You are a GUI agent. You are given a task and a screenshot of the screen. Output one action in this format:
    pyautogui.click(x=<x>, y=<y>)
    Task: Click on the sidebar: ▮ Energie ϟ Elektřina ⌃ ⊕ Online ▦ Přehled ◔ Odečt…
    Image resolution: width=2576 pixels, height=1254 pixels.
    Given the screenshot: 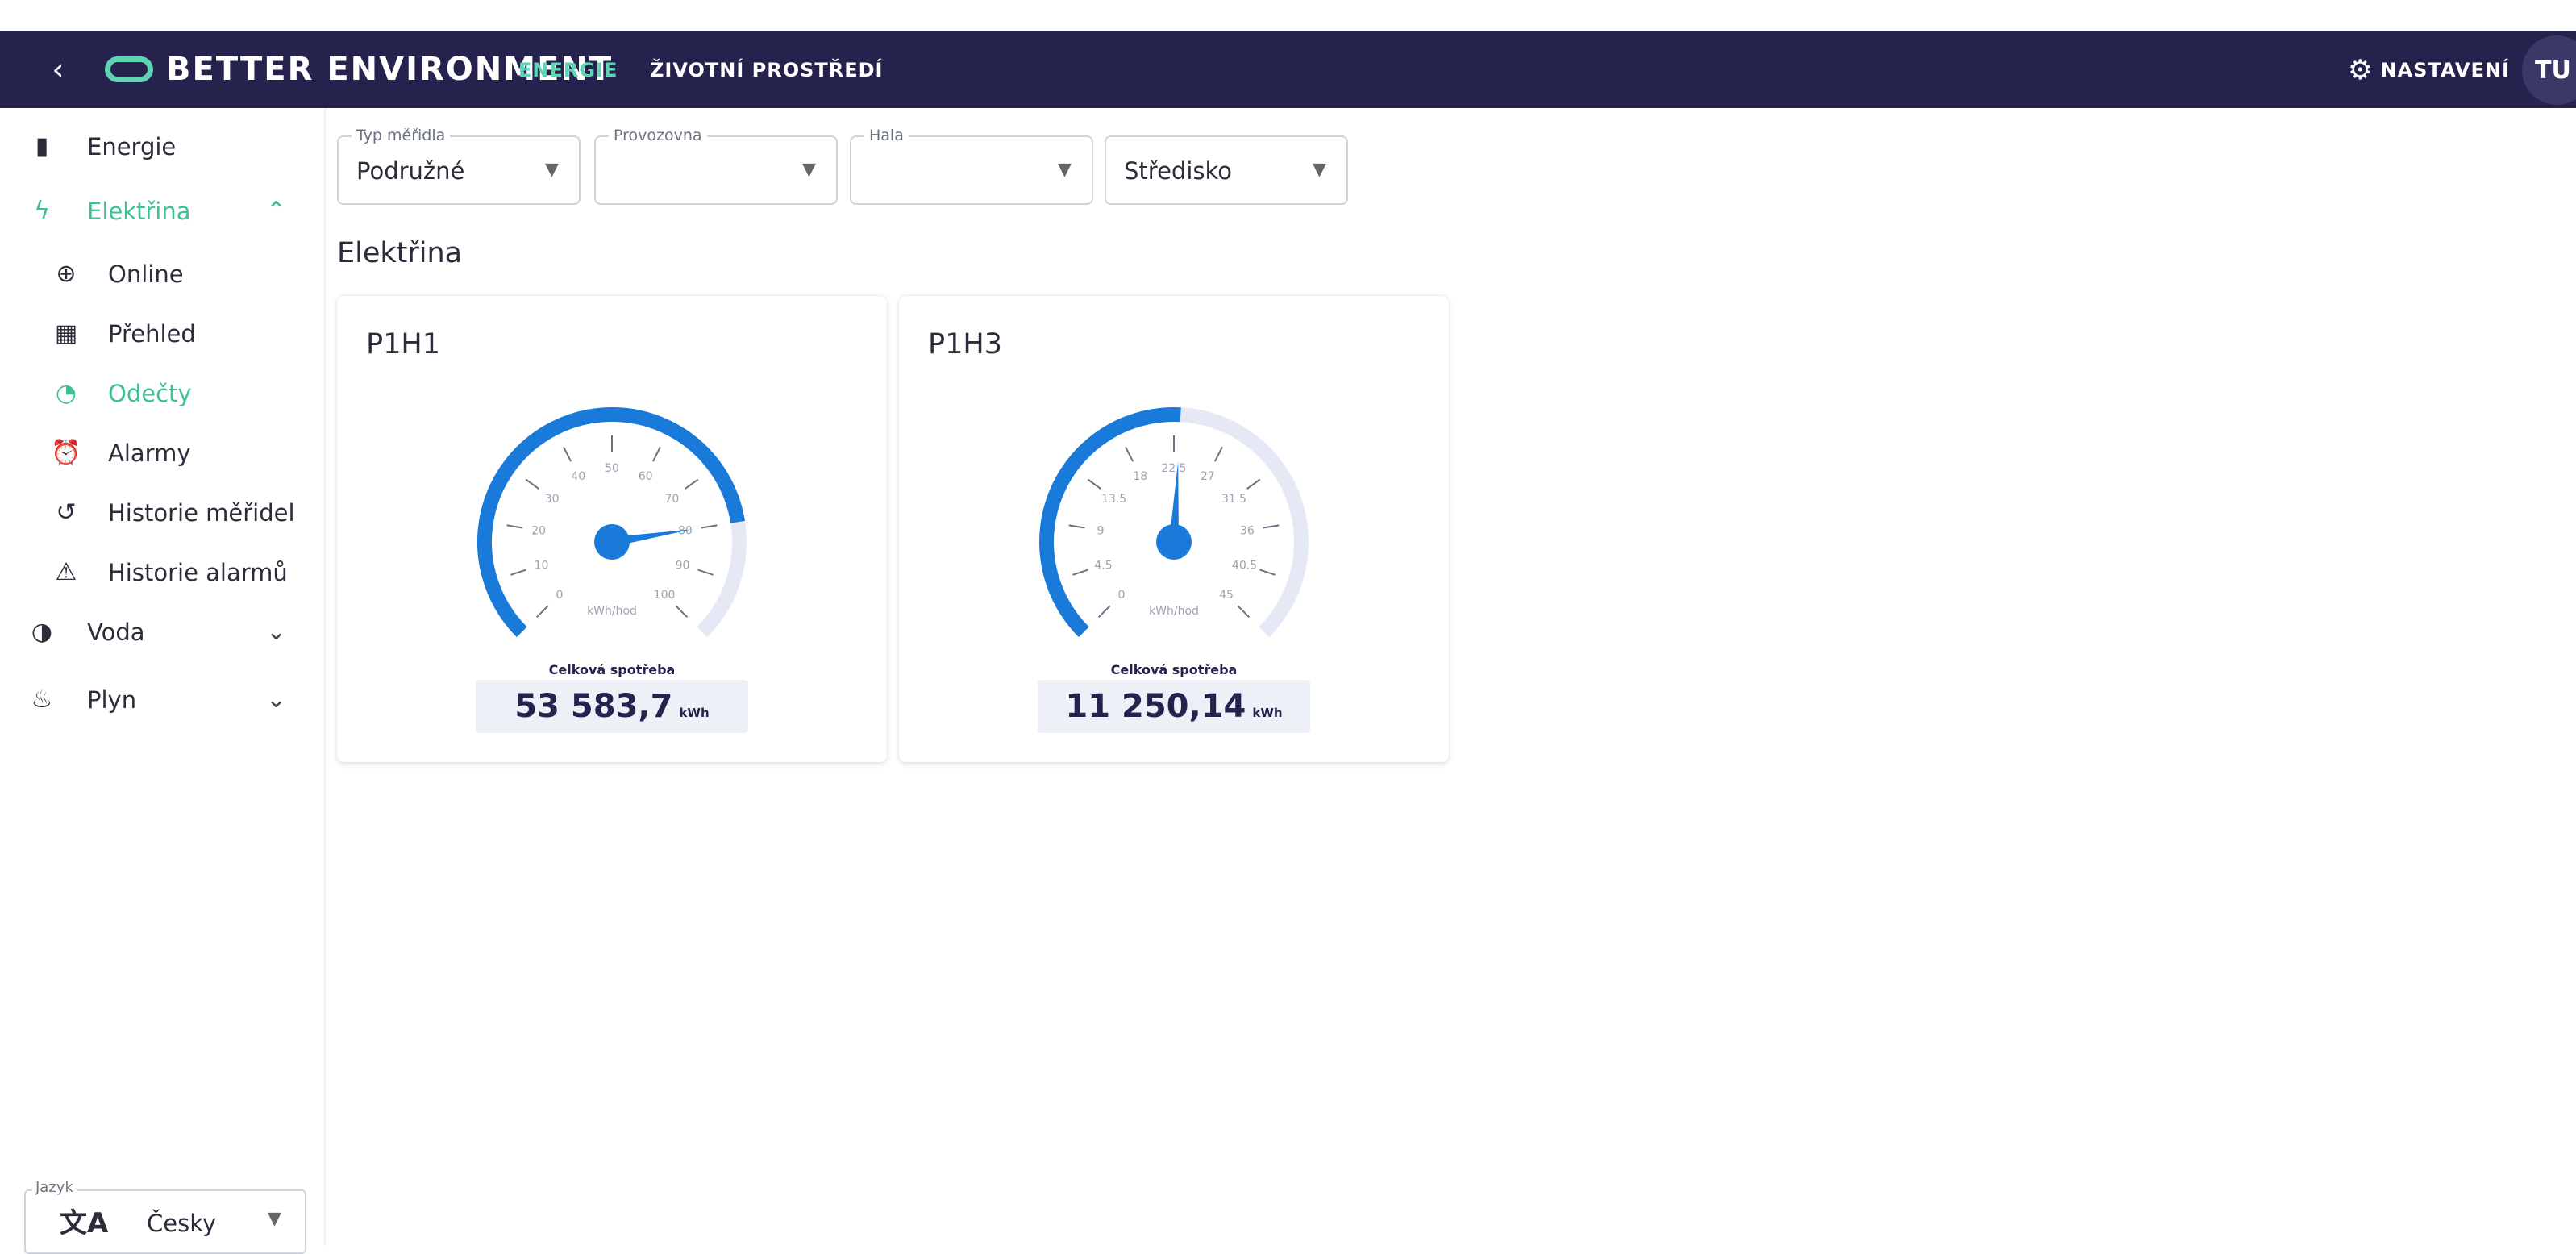 What is the action you would take?
    pyautogui.click(x=163, y=677)
    